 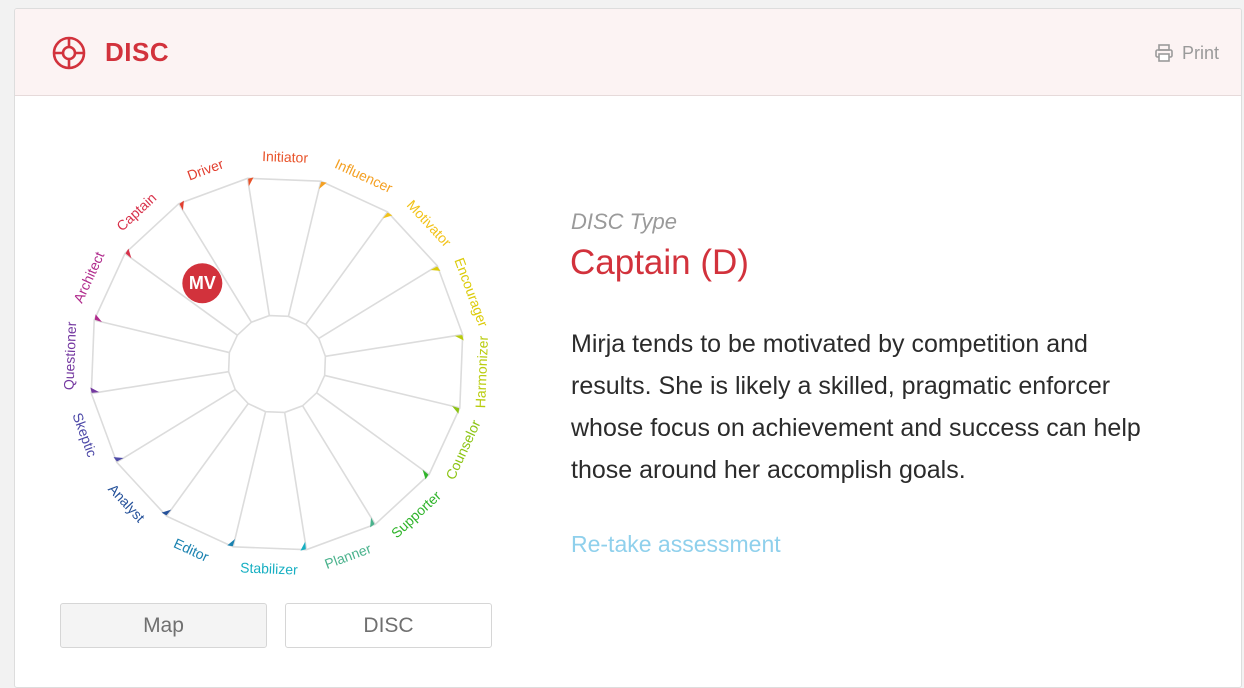 I want to click on segment-marker-stabilizer, so click(x=303, y=546).